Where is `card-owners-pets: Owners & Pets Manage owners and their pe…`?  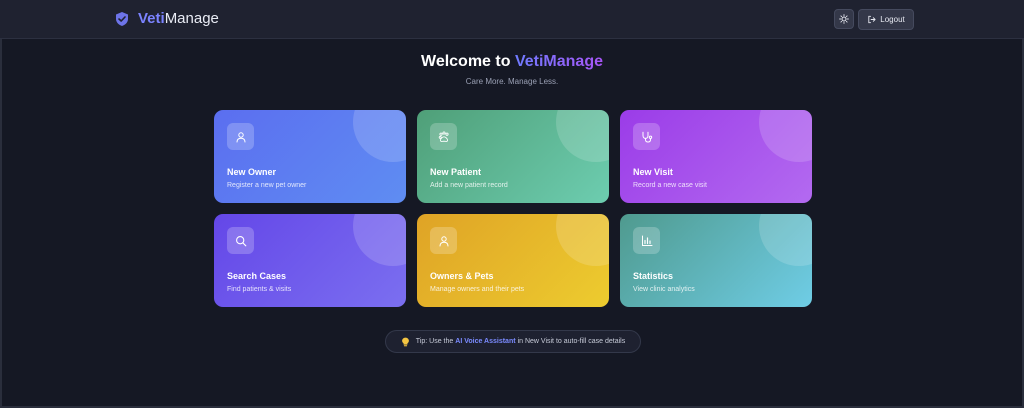
card-owners-pets: Owners & Pets Manage owners and their pe… is located at coordinates (513, 260).